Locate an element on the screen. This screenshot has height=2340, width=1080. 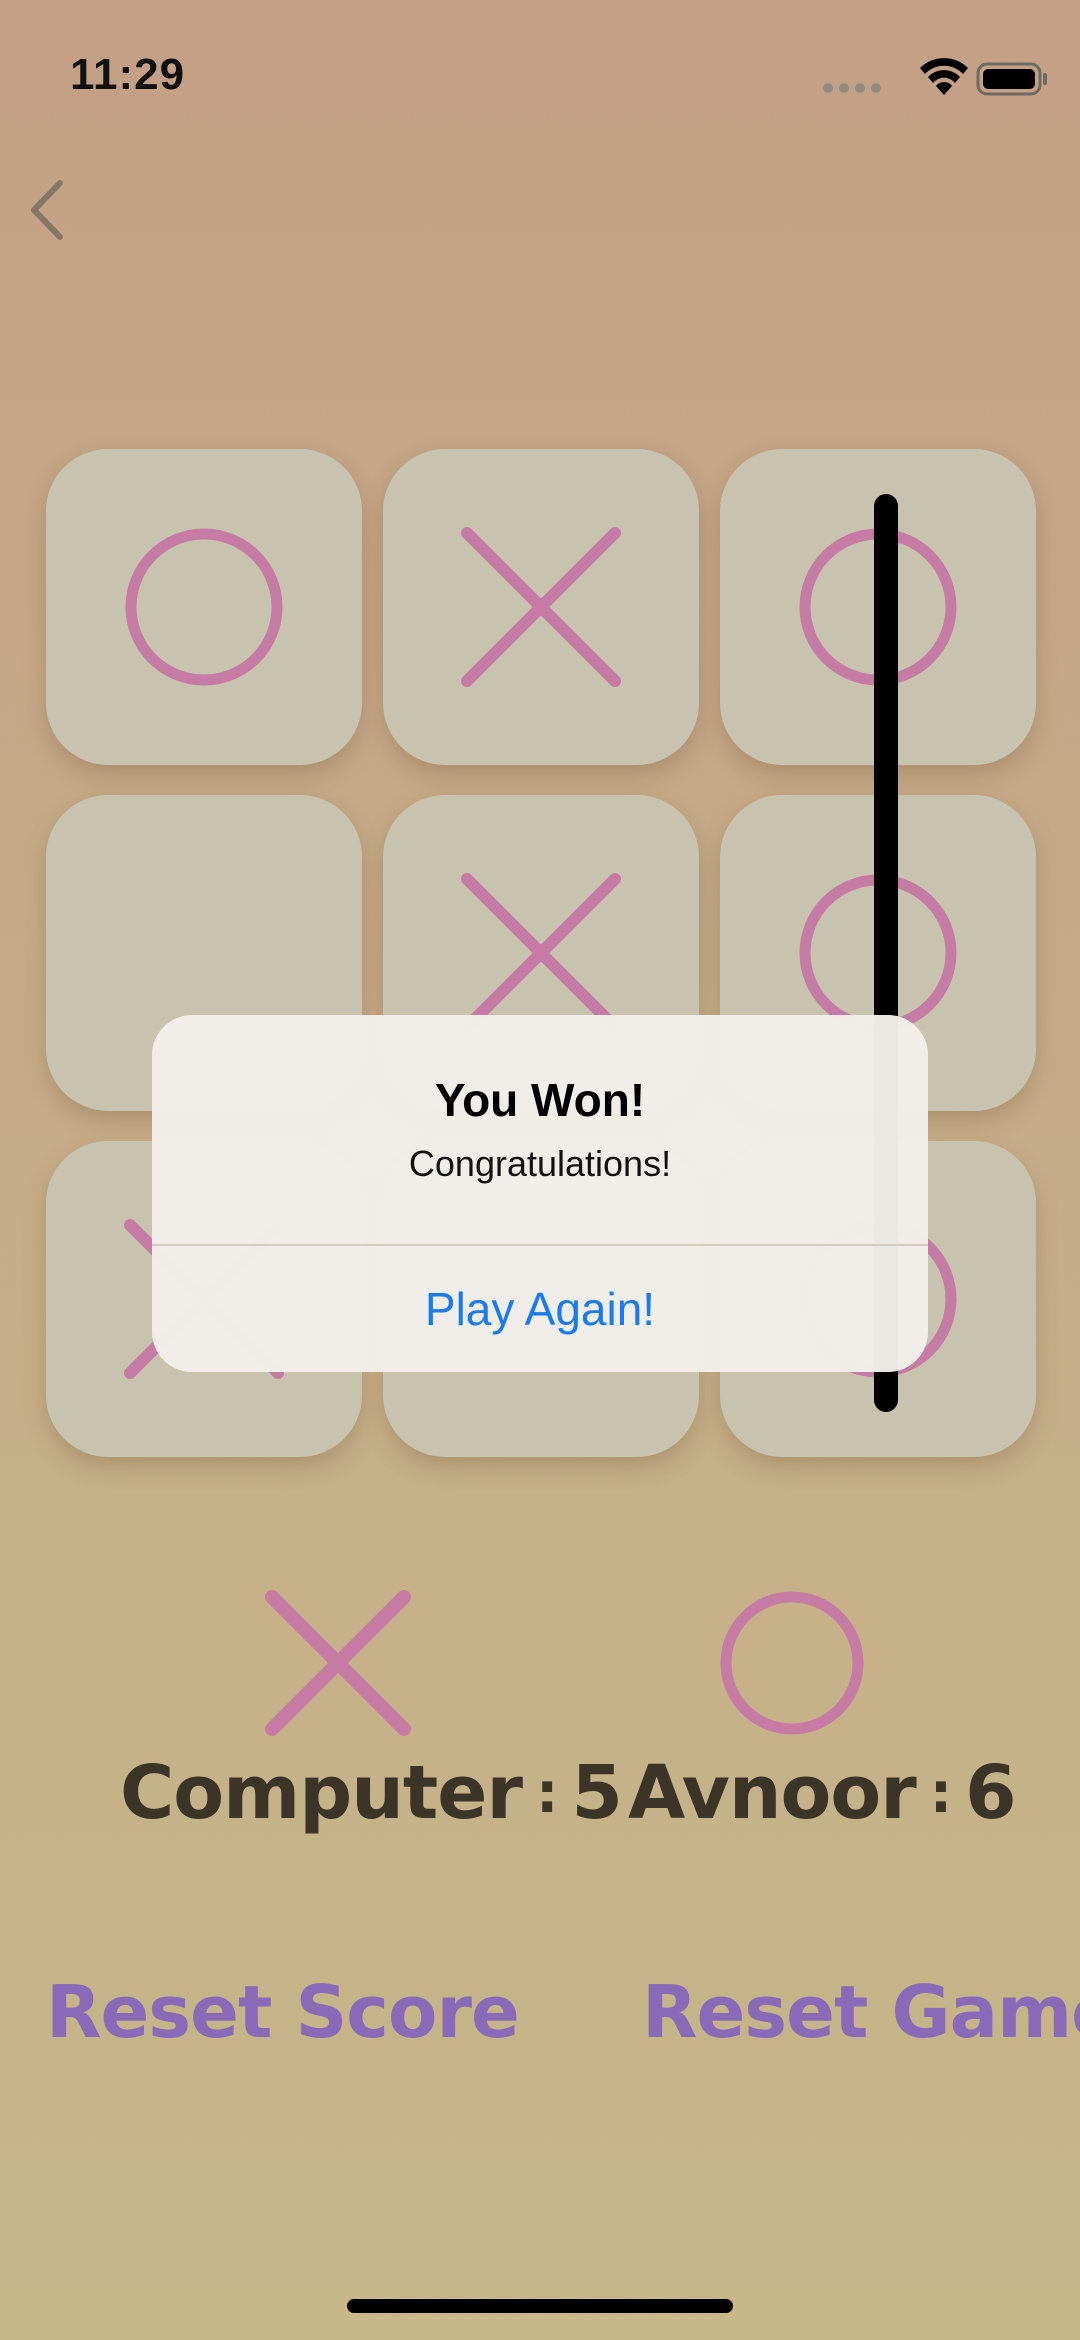
alert-title: You Won! is located at coordinates (540, 1100).